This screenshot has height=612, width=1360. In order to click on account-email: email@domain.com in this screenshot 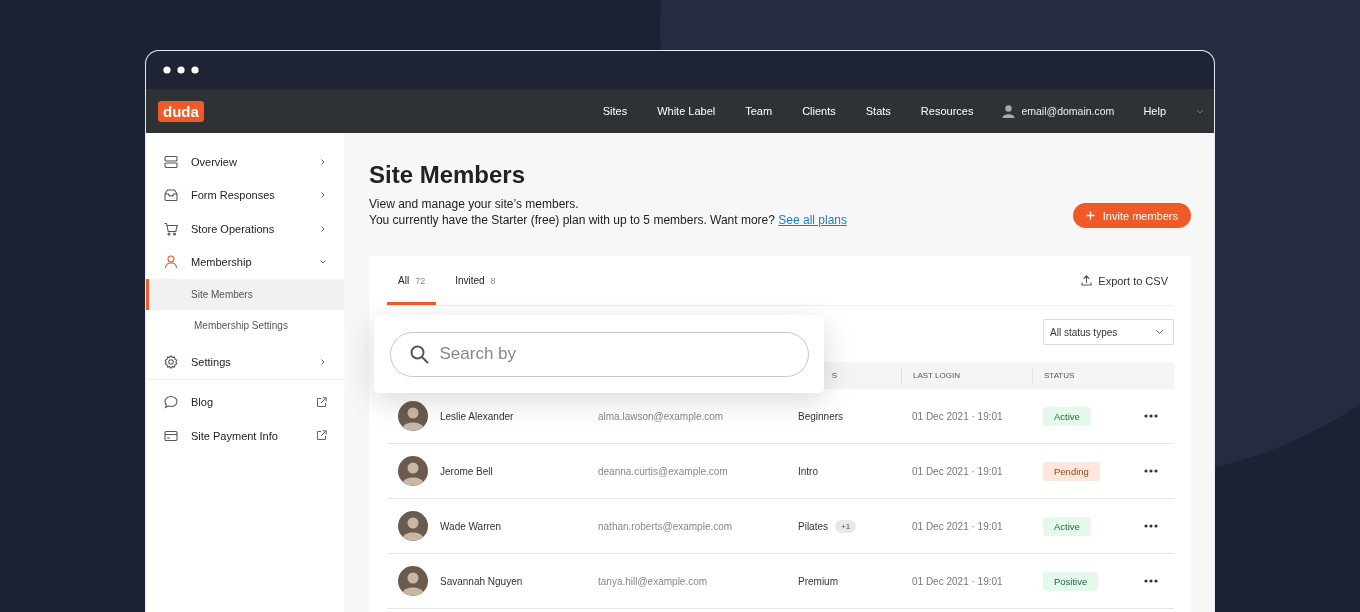, I will do `click(1068, 111)`.